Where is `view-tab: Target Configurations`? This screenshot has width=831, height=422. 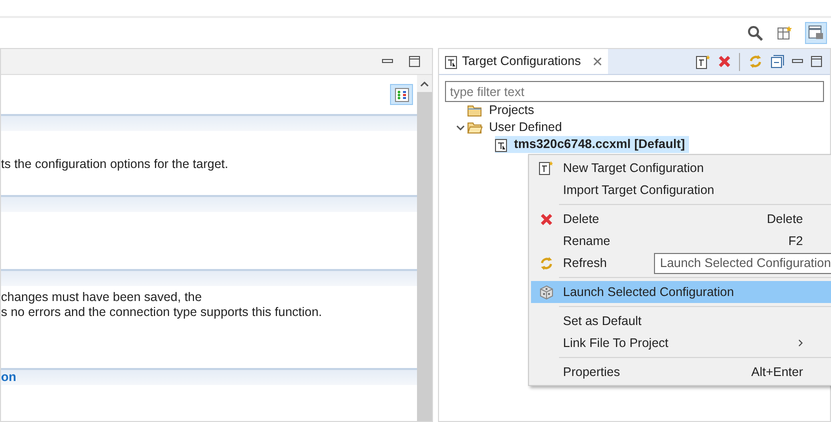
view-tab: Target Configurations is located at coordinates (523, 61).